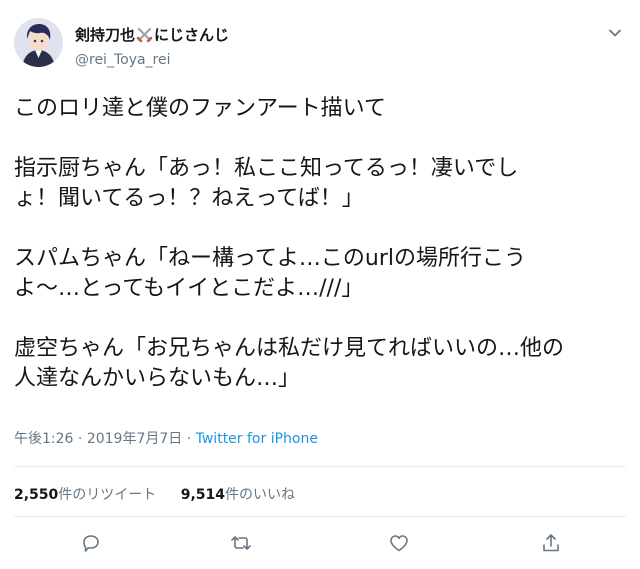 This screenshot has height=569, width=640. Describe the element at coordinates (43, 439) in the screenshot. I see `tweet-time: 午後1:26` at that location.